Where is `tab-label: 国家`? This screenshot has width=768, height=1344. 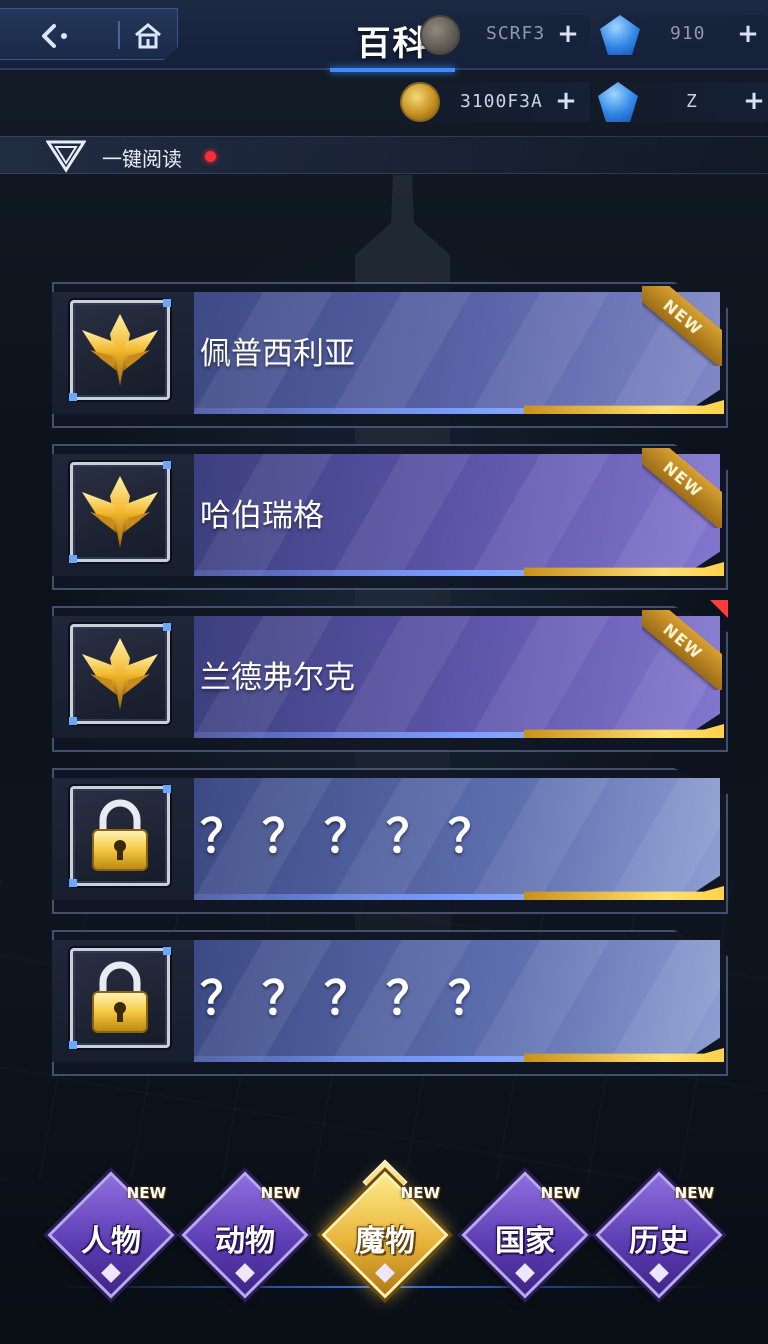 tab-label: 国家 is located at coordinates (525, 1241).